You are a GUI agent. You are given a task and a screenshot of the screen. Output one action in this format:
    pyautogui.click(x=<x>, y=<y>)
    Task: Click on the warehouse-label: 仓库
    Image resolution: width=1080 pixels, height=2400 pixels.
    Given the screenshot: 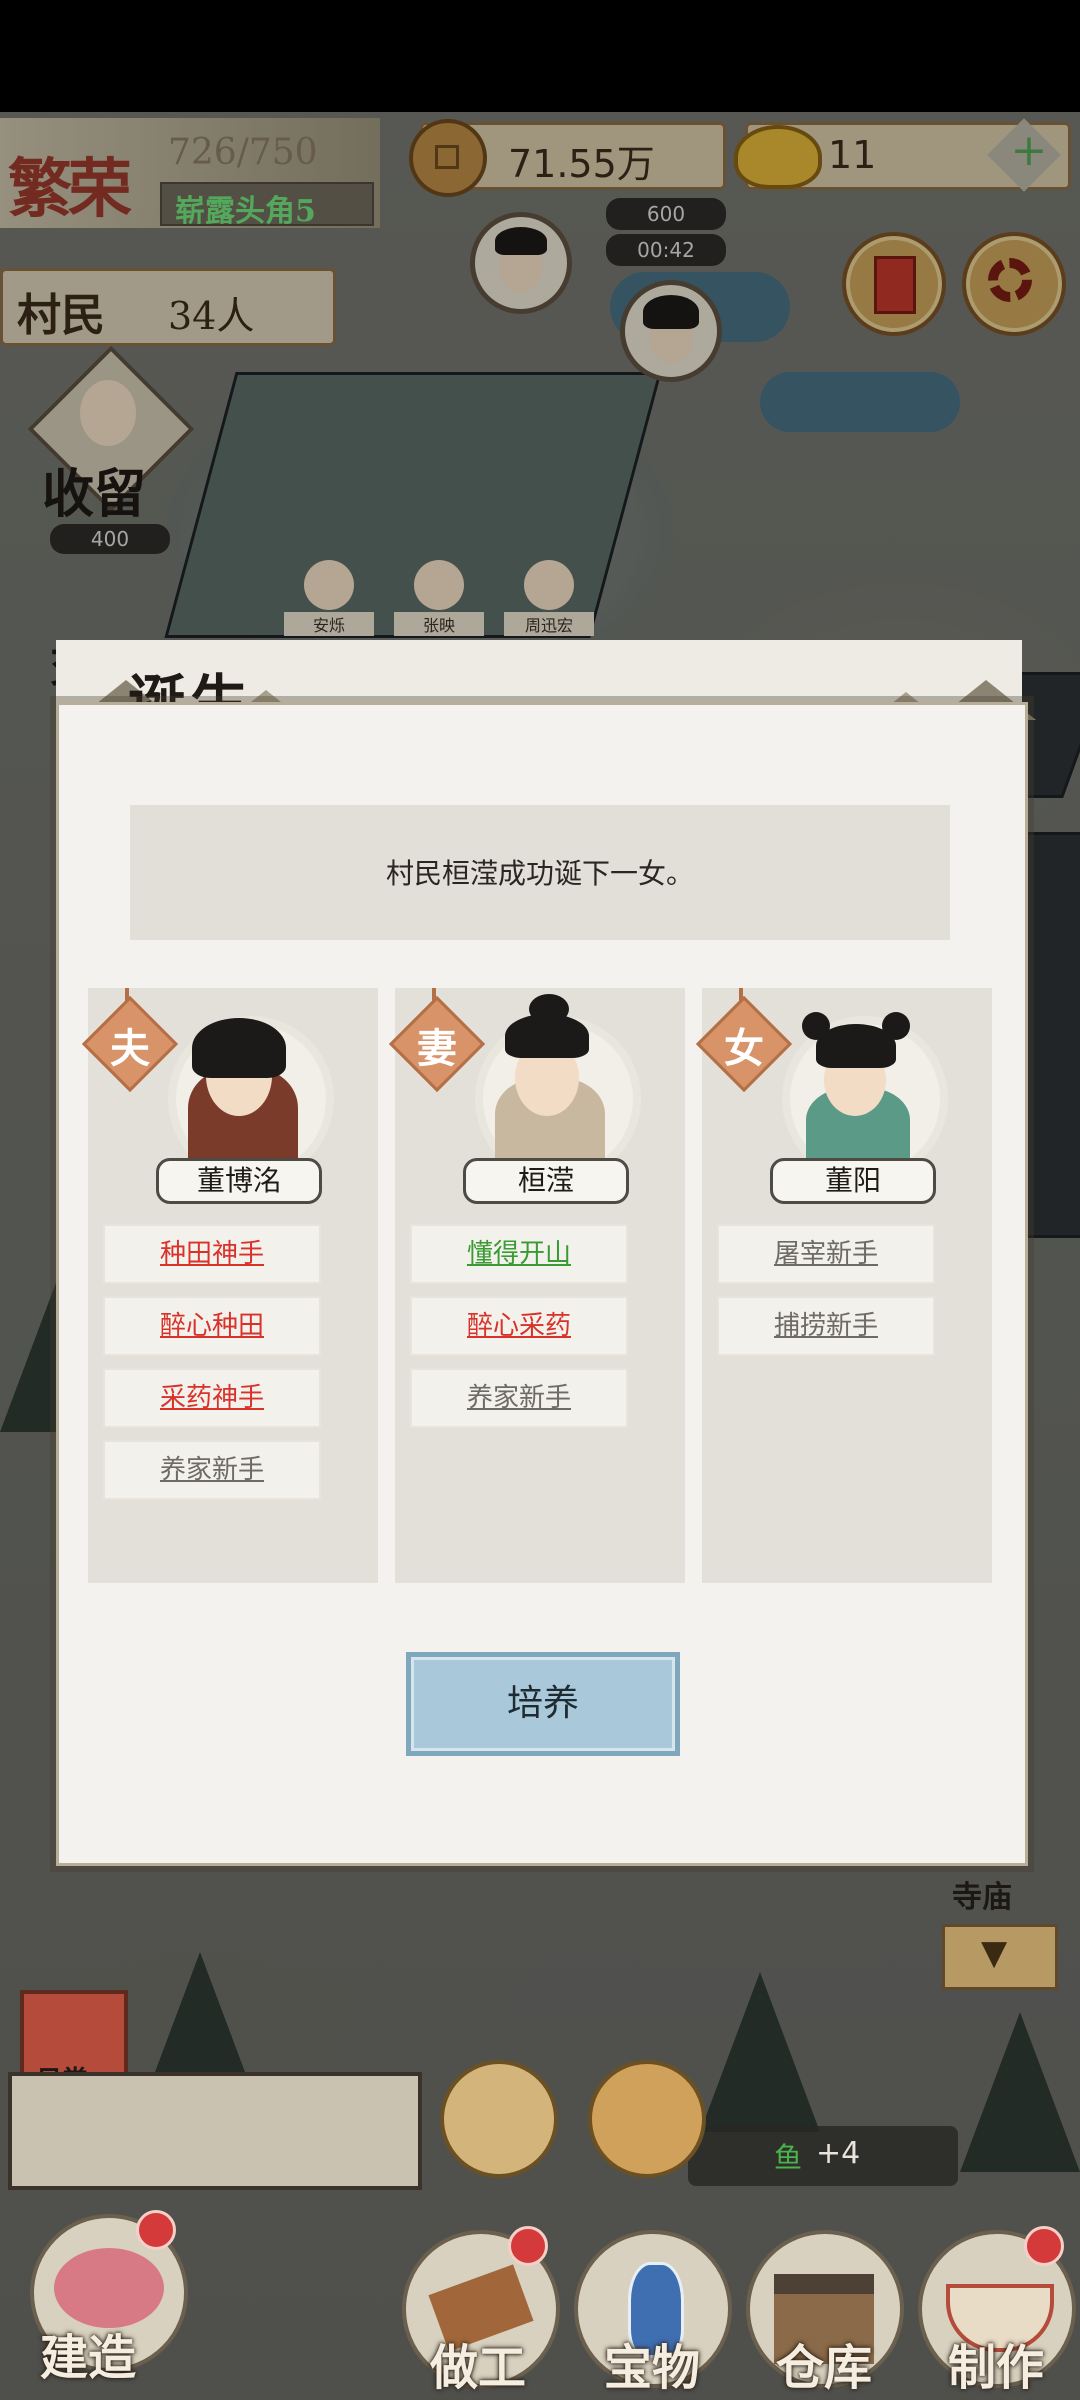 What is the action you would take?
    pyautogui.click(x=824, y=2363)
    